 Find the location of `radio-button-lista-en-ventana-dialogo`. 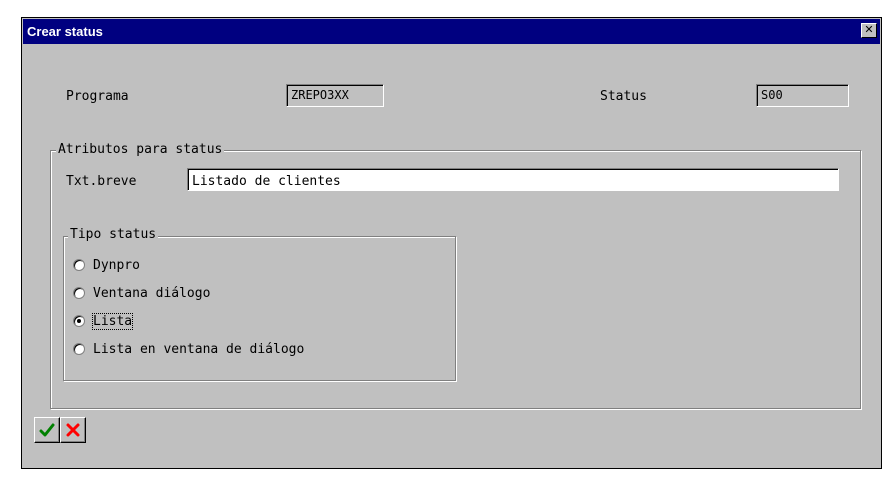

radio-button-lista-en-ventana-dialogo is located at coordinates (79, 349).